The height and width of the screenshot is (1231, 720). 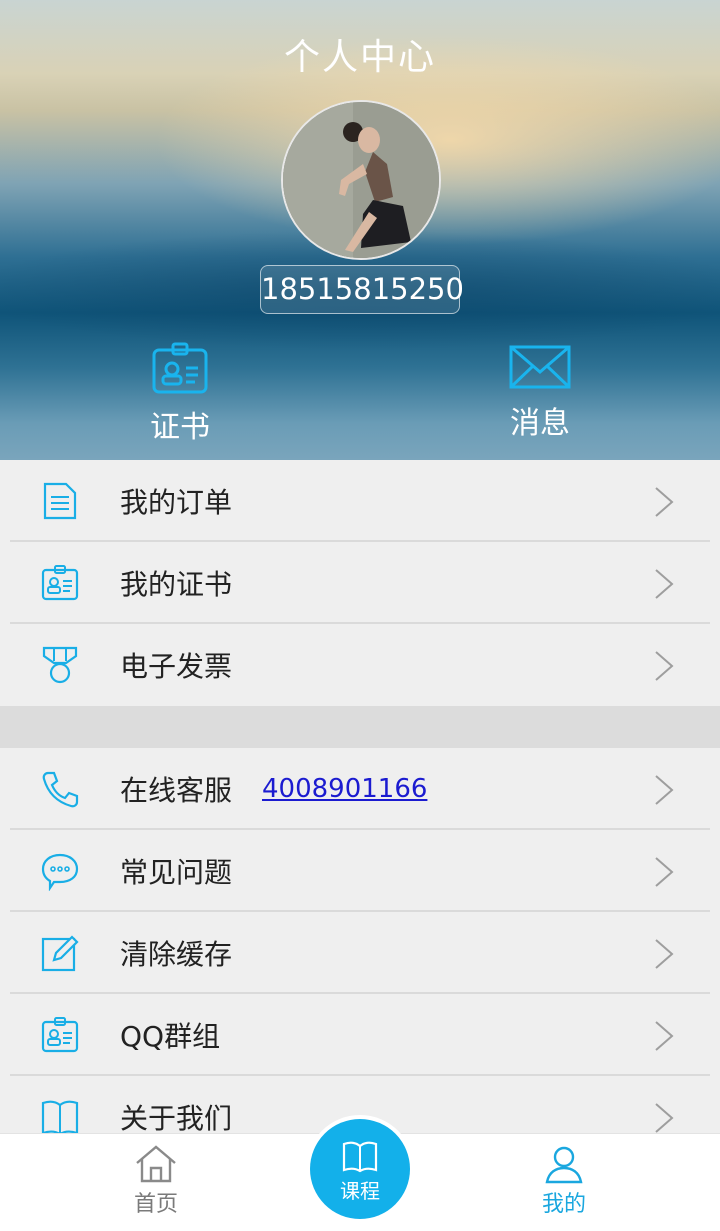 What do you see at coordinates (360, 871) in the screenshot?
I see `menu-item-faq: 常见问题` at bounding box center [360, 871].